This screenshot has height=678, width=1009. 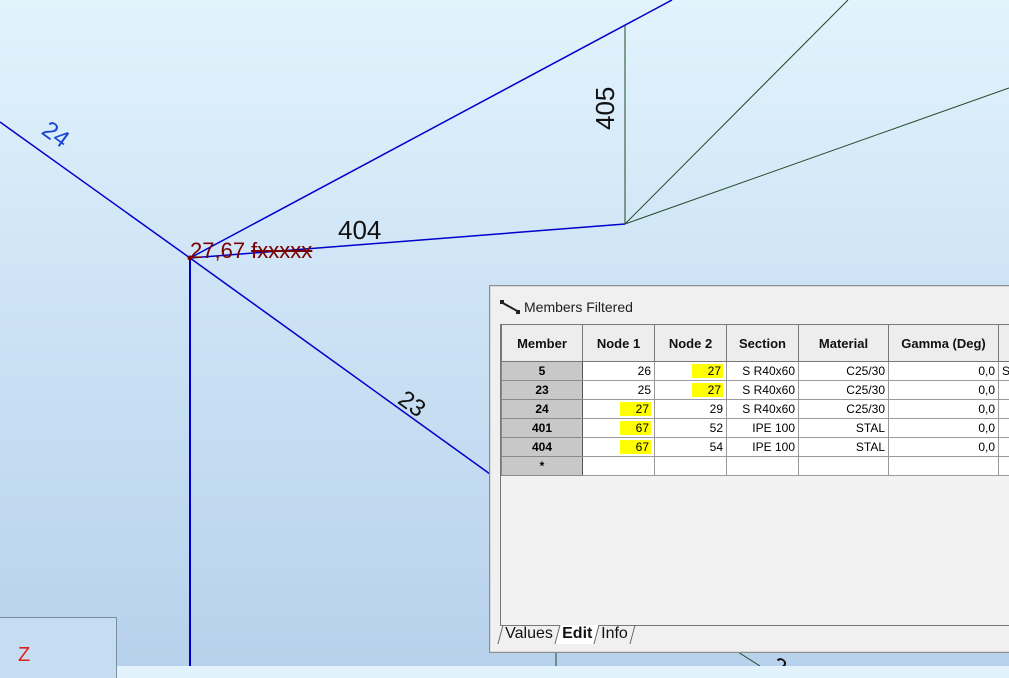 I want to click on member-icon, so click(x=510, y=307).